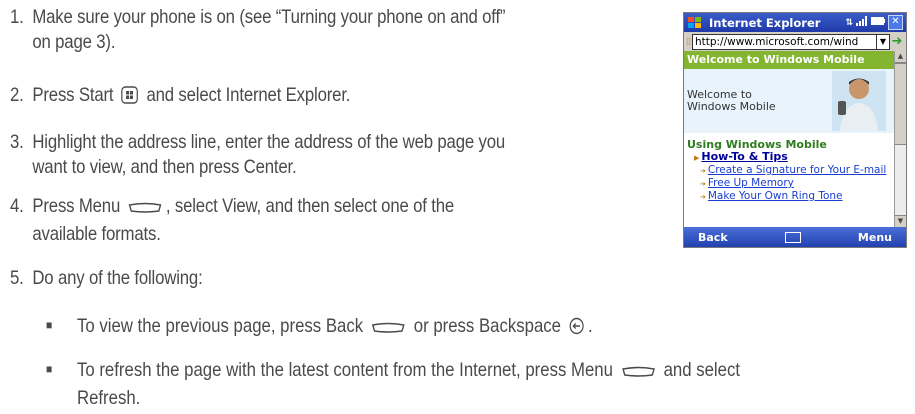 Image resolution: width=915 pixels, height=414 pixels. I want to click on step-number: 2., so click(17, 95).